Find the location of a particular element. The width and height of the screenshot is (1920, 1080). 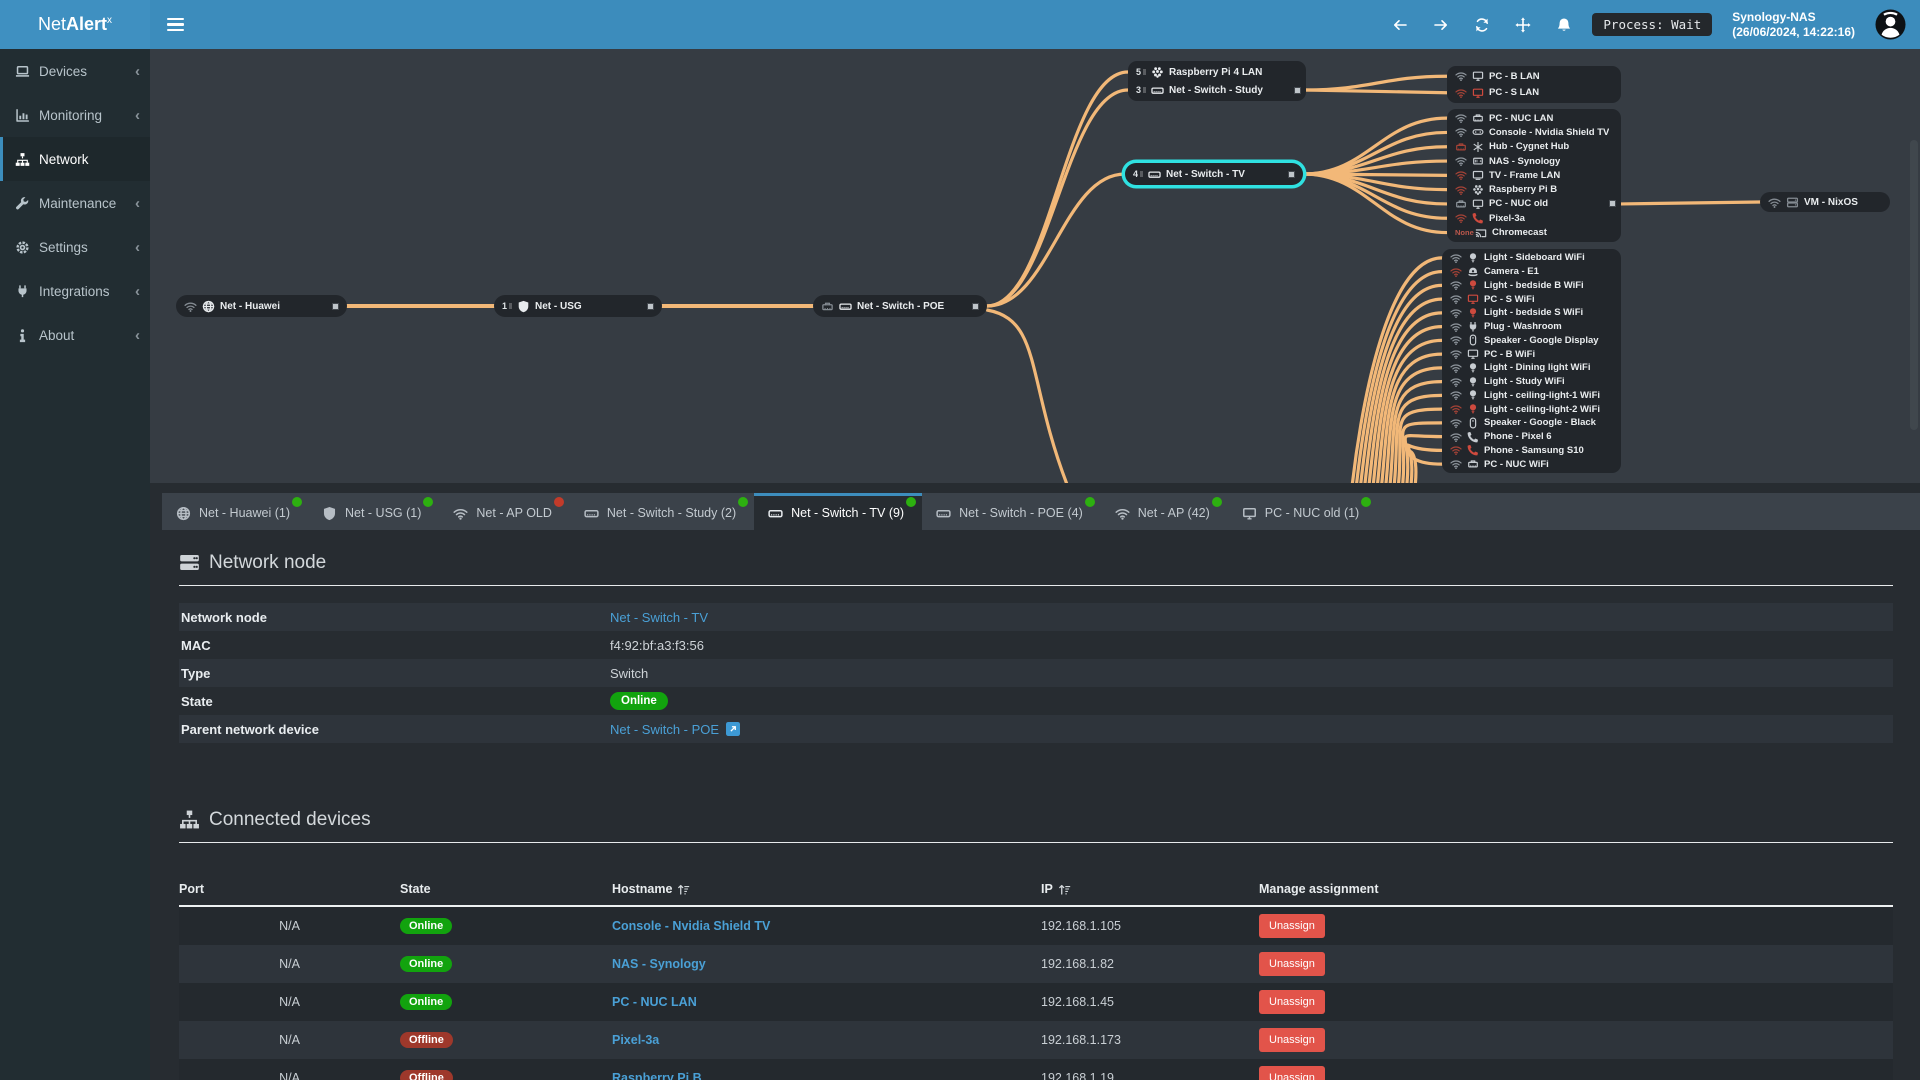

tree-node-poe: Net - Switch - POE is located at coordinates (900, 306).